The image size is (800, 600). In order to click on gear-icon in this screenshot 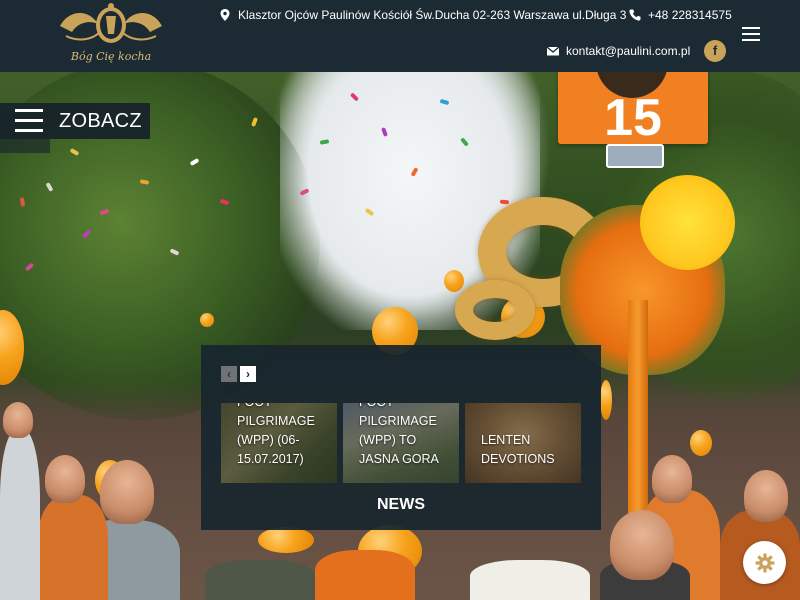, I will do `click(764, 562)`.